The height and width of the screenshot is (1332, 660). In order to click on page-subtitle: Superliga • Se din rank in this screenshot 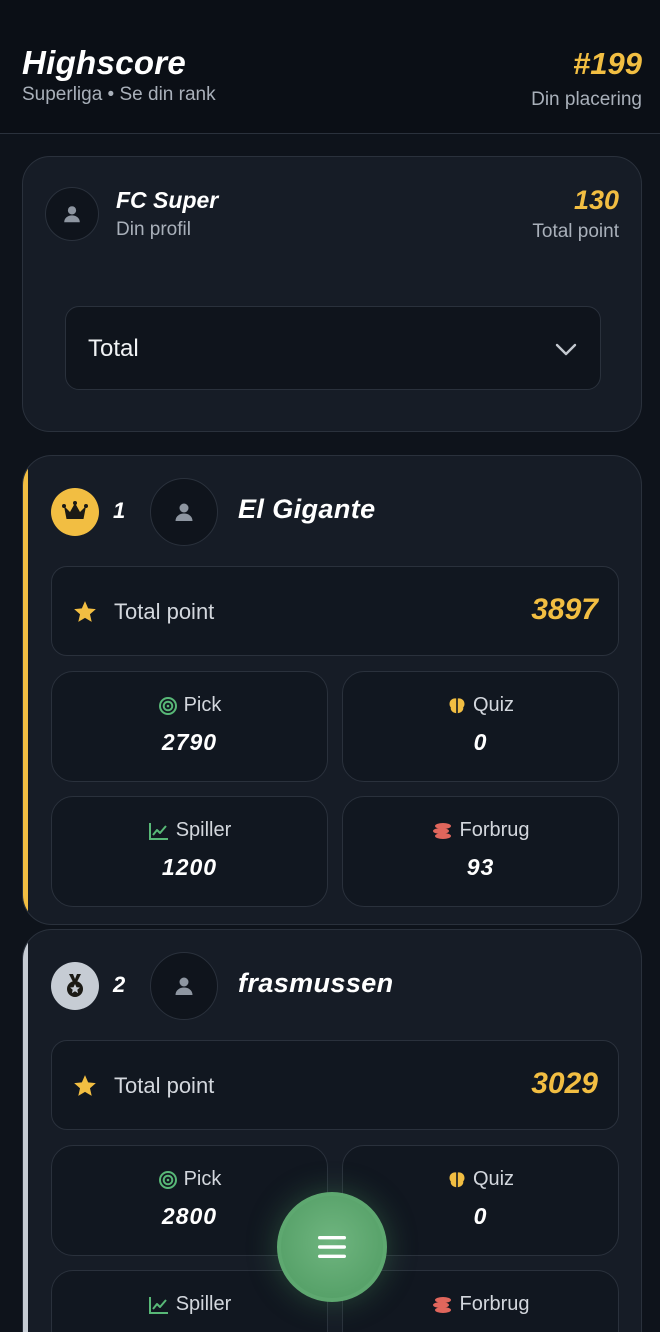, I will do `click(119, 94)`.